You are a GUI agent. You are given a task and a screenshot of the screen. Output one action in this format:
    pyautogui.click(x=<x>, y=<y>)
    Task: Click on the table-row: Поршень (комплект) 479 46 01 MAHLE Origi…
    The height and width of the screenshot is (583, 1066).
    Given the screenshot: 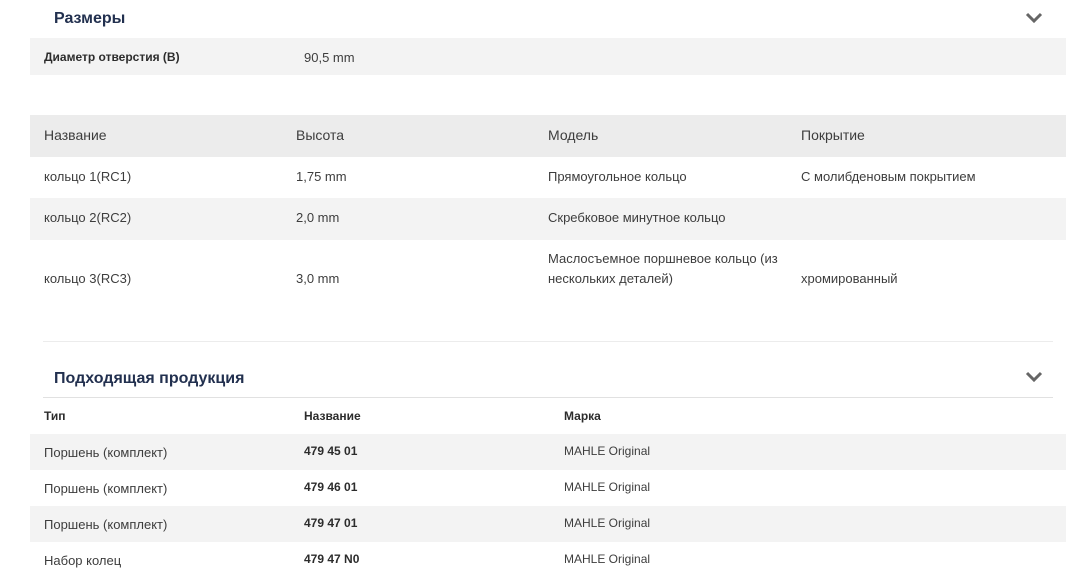 What is the action you would take?
    pyautogui.click(x=548, y=488)
    